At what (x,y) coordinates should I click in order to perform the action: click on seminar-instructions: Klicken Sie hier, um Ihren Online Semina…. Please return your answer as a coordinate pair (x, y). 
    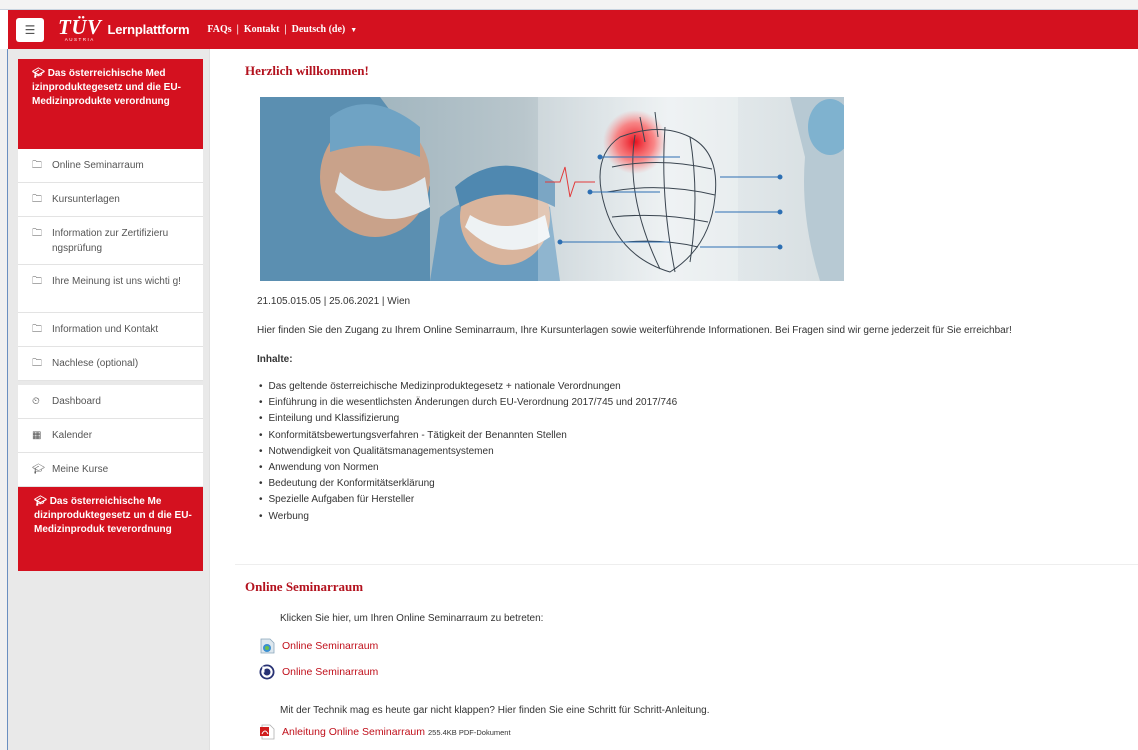
    Looking at the image, I should click on (412, 618).